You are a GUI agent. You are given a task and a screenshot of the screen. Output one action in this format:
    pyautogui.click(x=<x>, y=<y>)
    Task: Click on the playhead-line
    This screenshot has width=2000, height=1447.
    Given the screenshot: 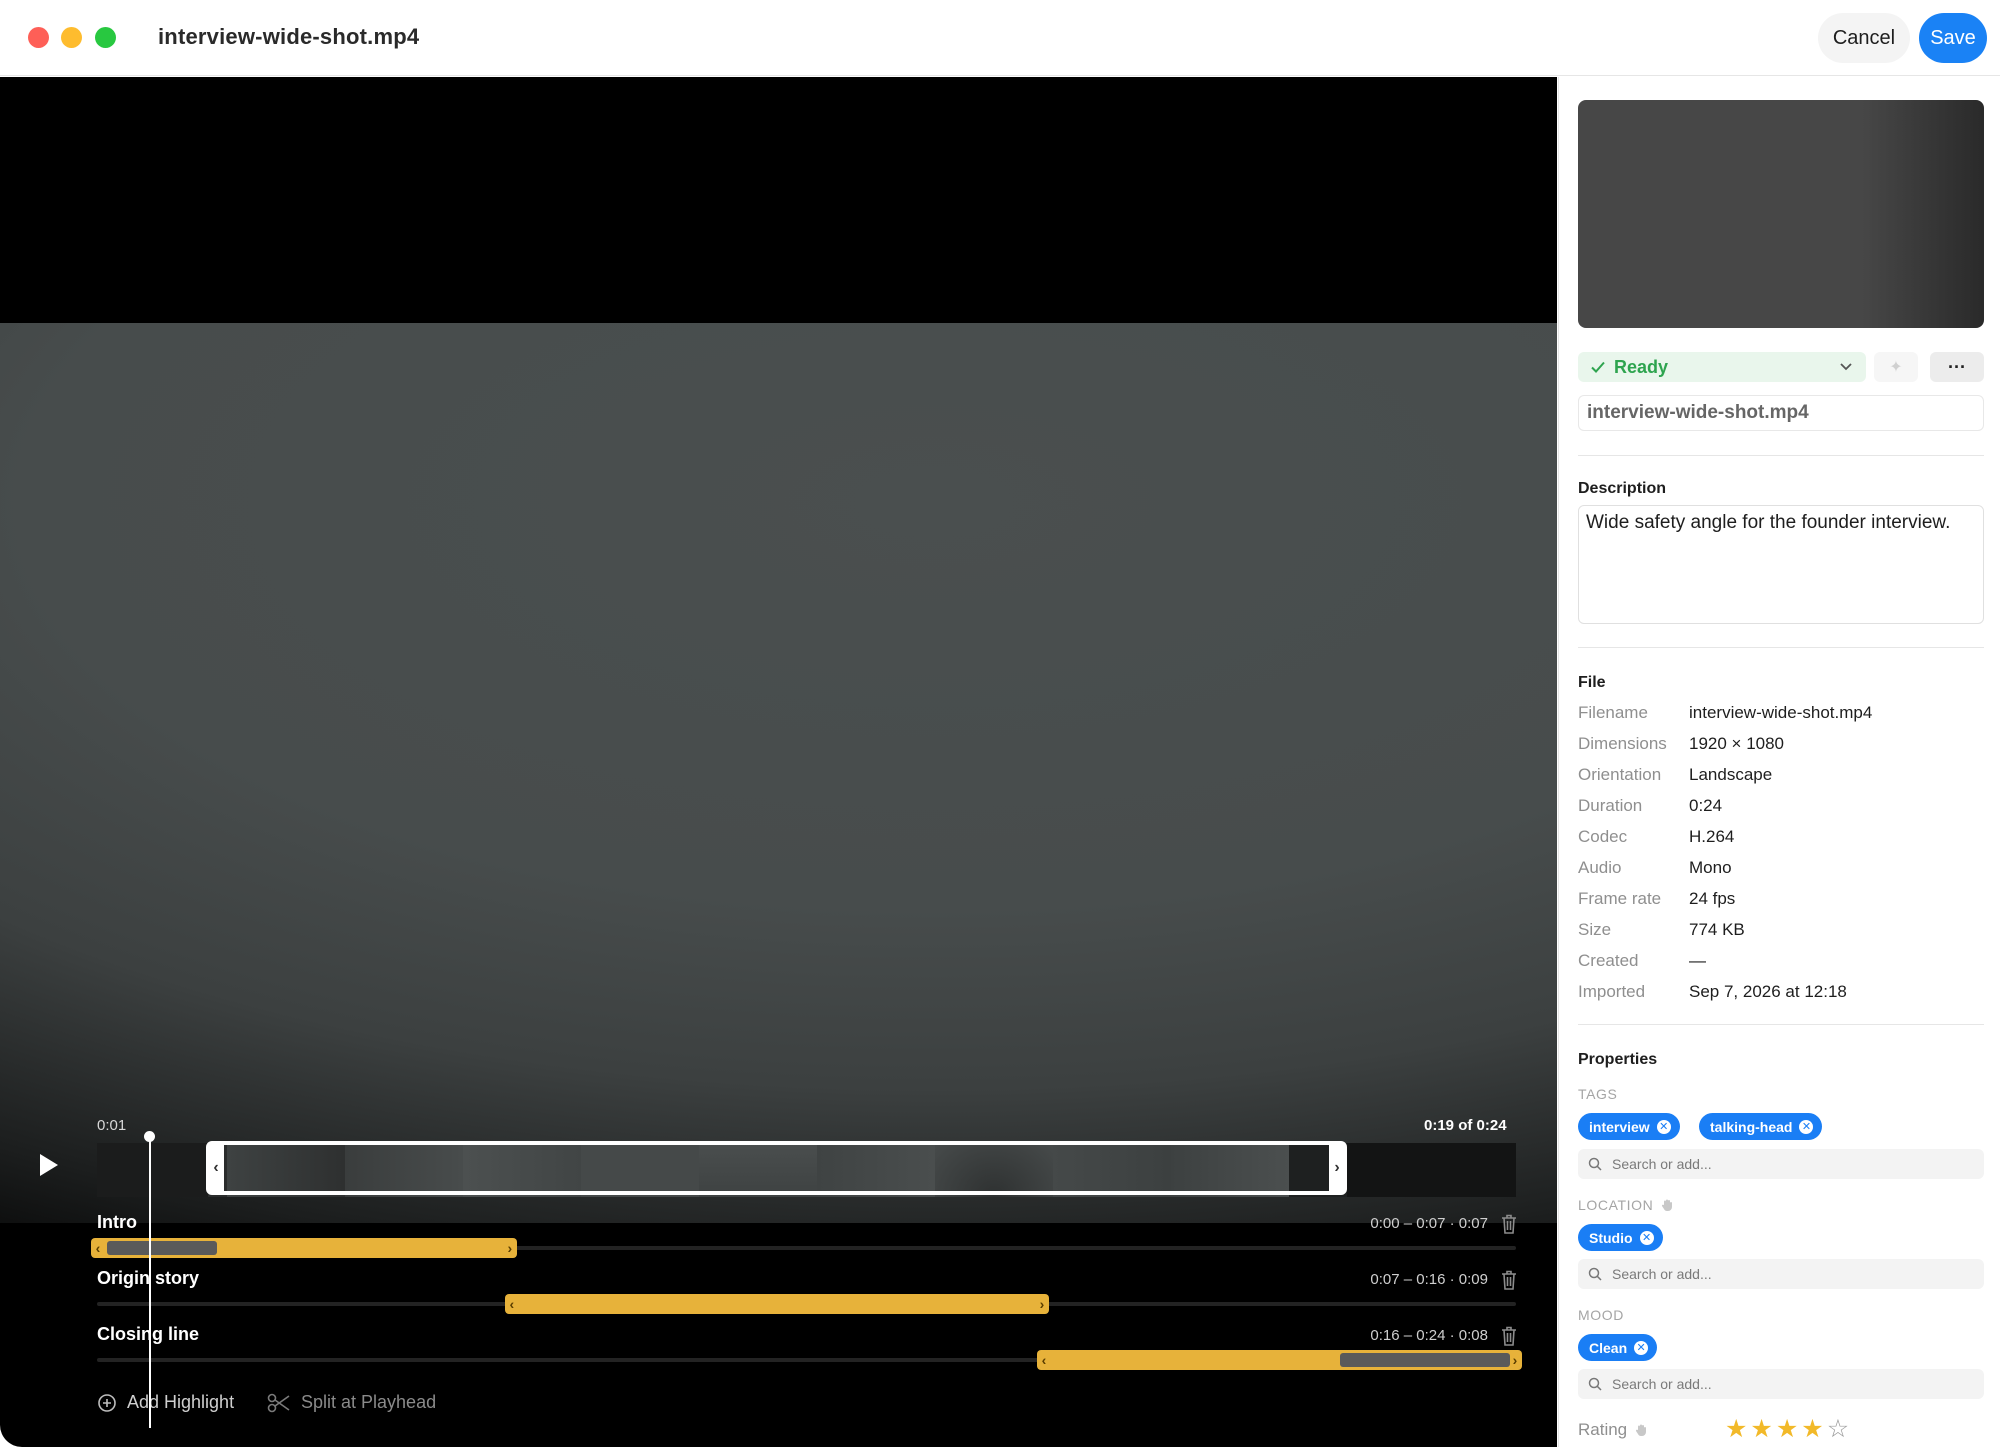 What is the action you would take?
    pyautogui.click(x=150, y=1282)
    